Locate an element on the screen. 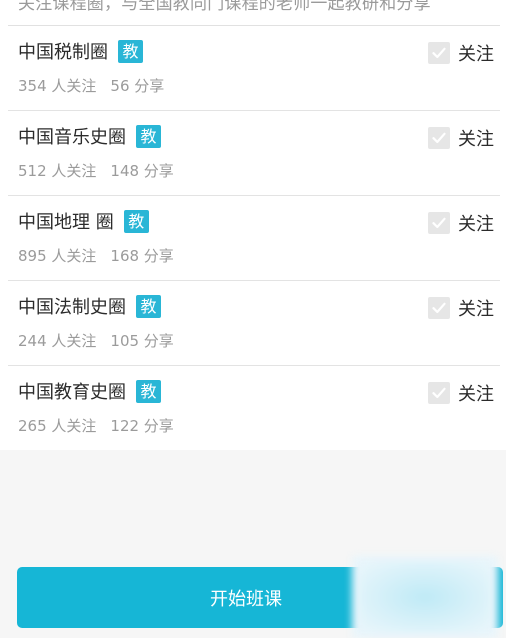 The image size is (506, 638). shares-count: 122 分享 is located at coordinates (142, 426).